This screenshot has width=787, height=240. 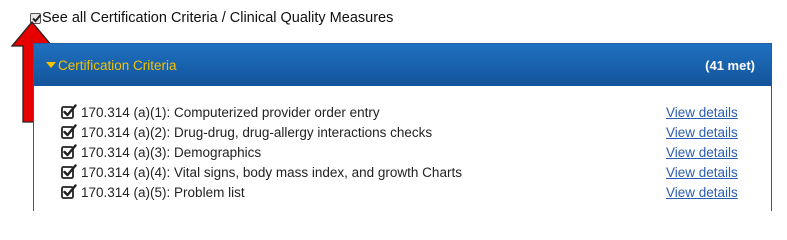 I want to click on met-count-badge: (41 met), so click(x=730, y=65).